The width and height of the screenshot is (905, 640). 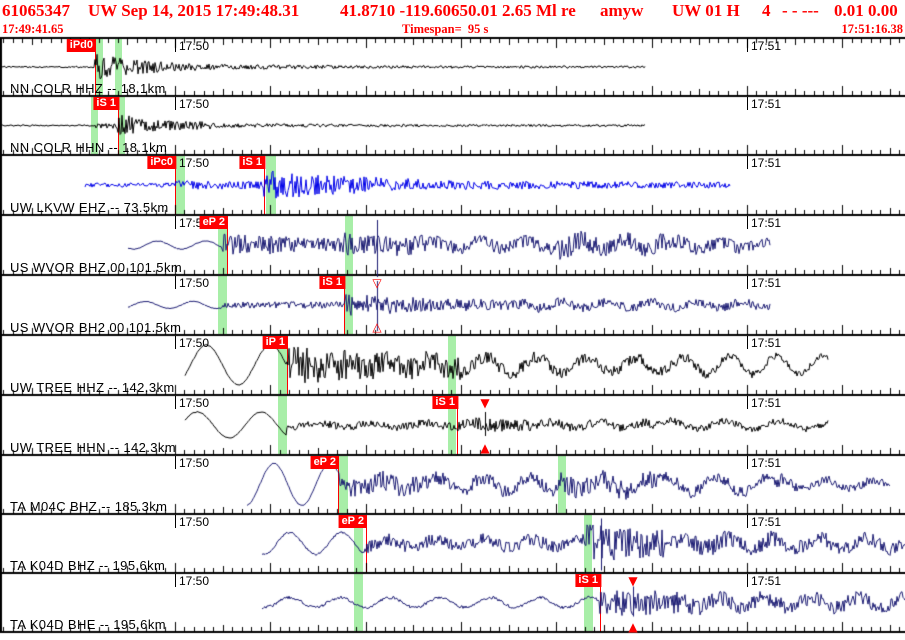 I want to click on station-label: UW LKVW EHZ -- 73.5km, so click(x=89, y=207).